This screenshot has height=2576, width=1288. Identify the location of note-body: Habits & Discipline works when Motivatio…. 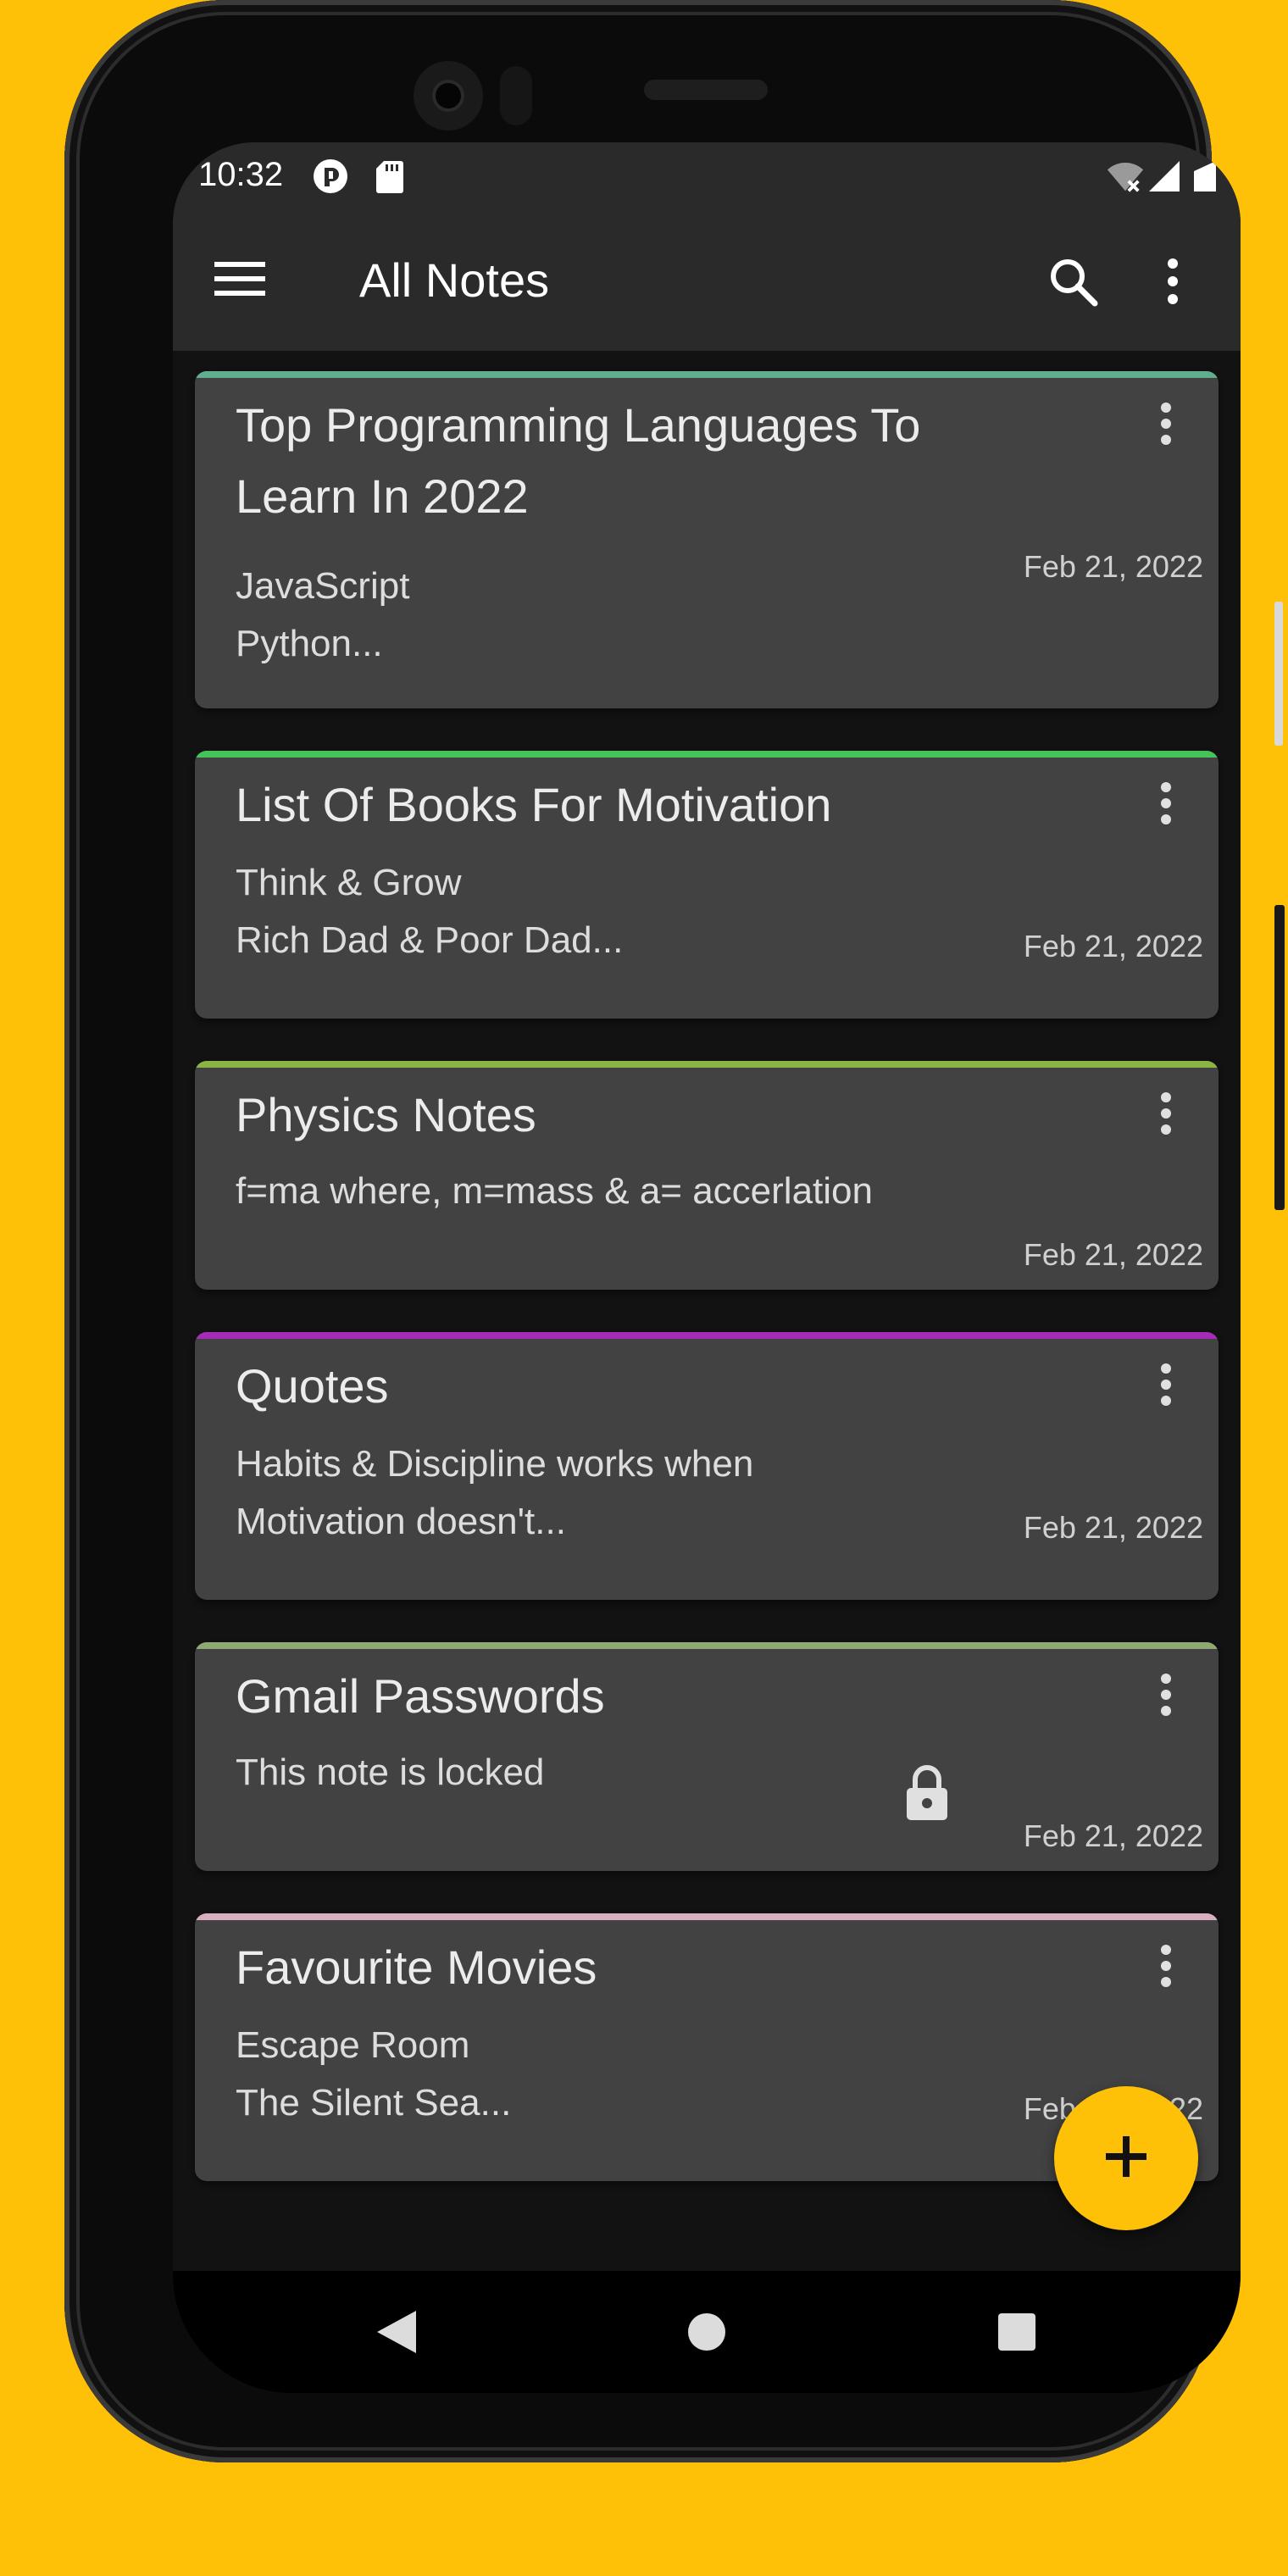
(495, 1492).